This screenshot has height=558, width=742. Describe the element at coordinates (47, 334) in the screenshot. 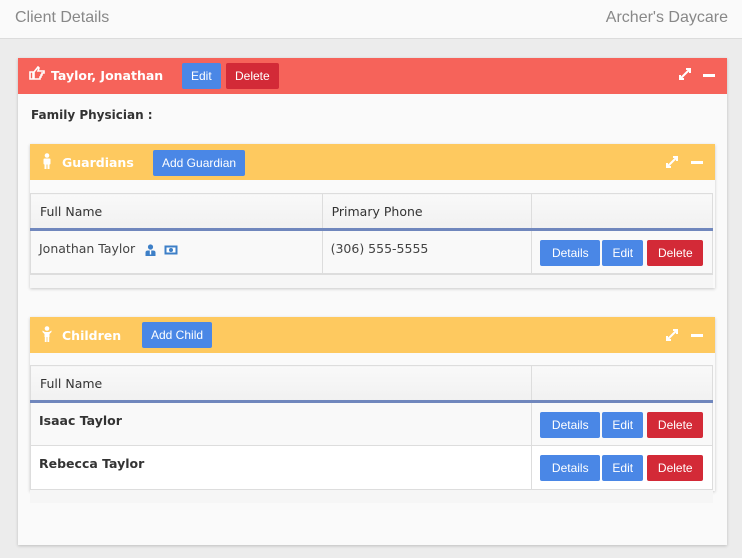

I see `child-icon` at that location.